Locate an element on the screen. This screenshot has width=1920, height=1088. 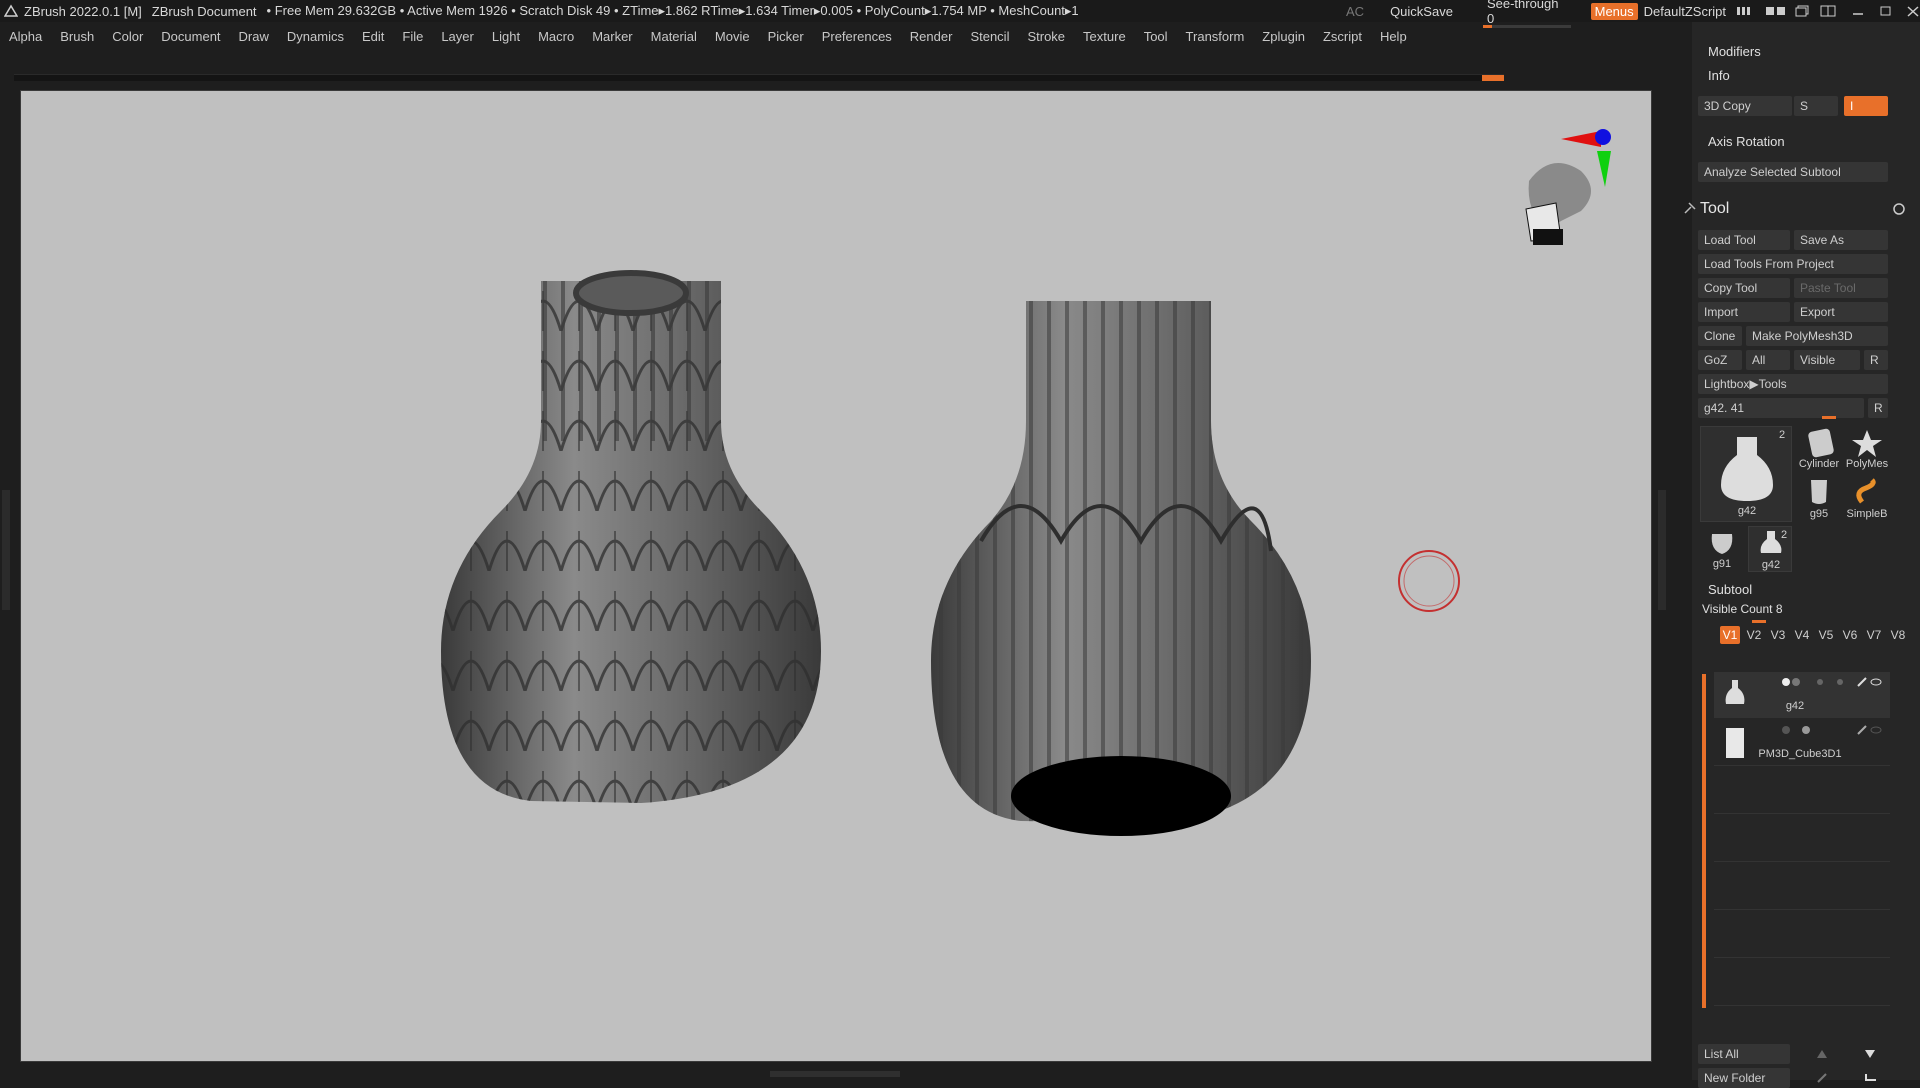
r-button: R is located at coordinates (1876, 360).